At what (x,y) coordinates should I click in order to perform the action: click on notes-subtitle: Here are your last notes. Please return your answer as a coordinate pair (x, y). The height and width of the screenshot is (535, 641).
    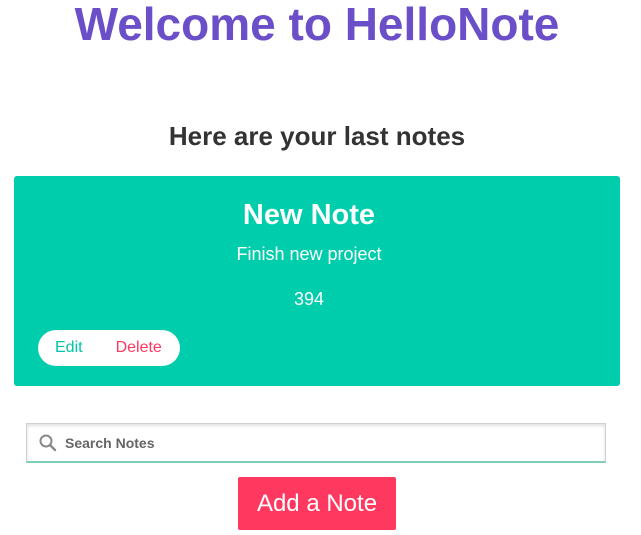
    Looking at the image, I should click on (317, 136).